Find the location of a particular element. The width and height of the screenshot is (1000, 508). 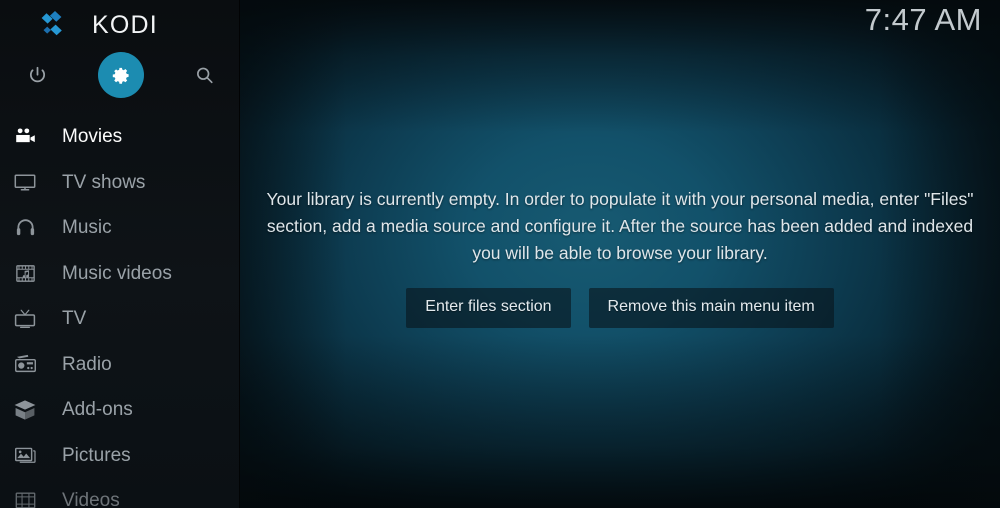

brand: KODI is located at coordinates (98, 25).